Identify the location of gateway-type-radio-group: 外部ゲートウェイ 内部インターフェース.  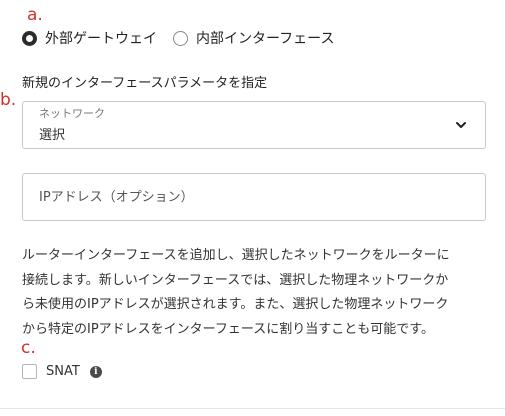
(186, 38).